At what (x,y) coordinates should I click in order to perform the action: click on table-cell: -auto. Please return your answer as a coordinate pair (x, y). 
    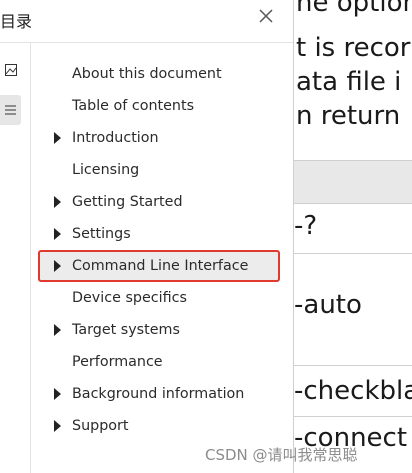
    Looking at the image, I should click on (328, 305).